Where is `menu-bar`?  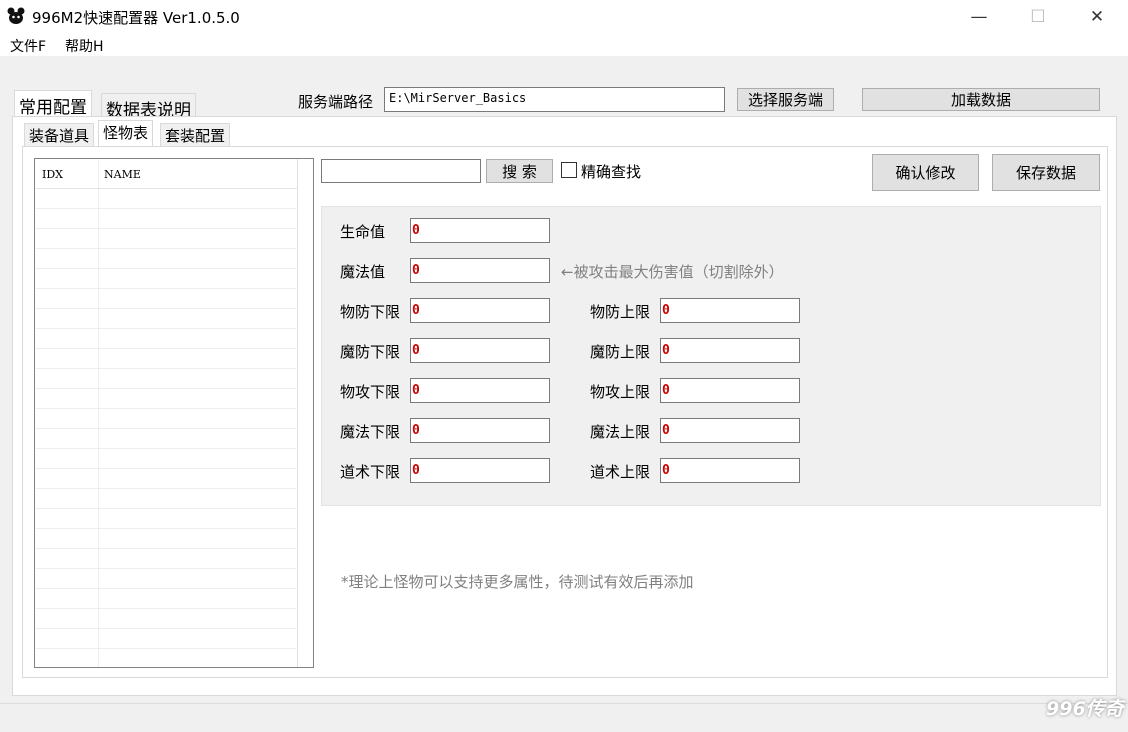 menu-bar is located at coordinates (564, 45).